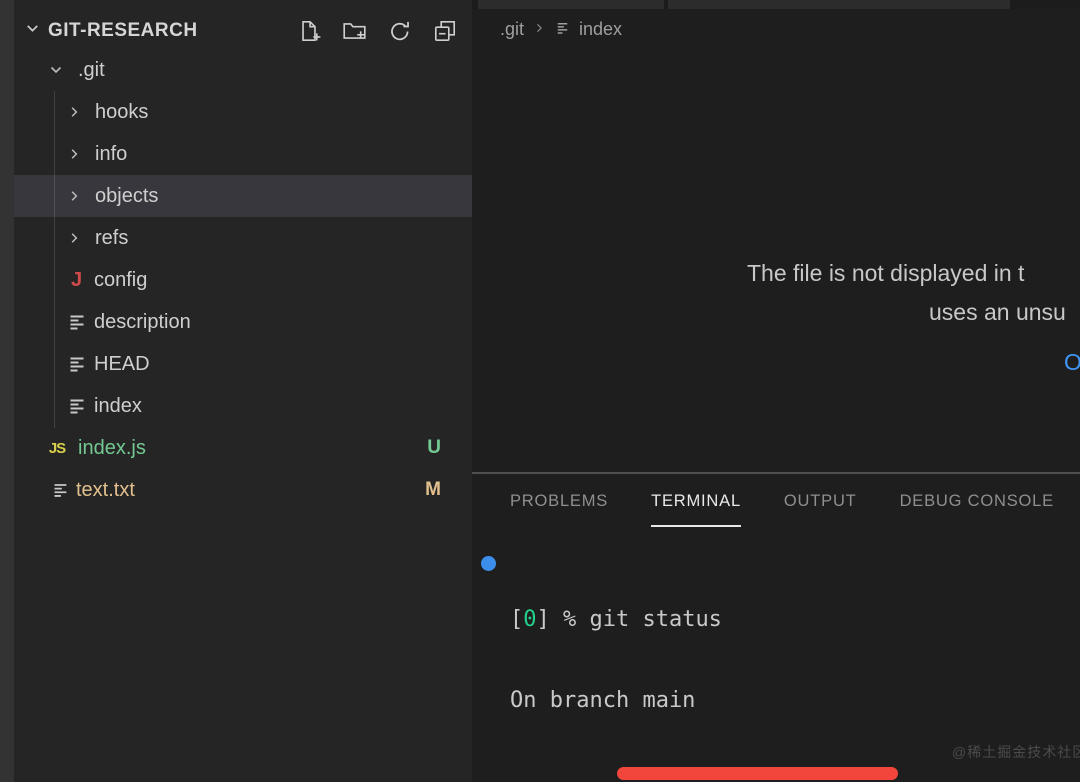 The image size is (1080, 782). Describe the element at coordinates (997, 312) in the screenshot. I see `binary-file-message-line2: uses an unsu` at that location.